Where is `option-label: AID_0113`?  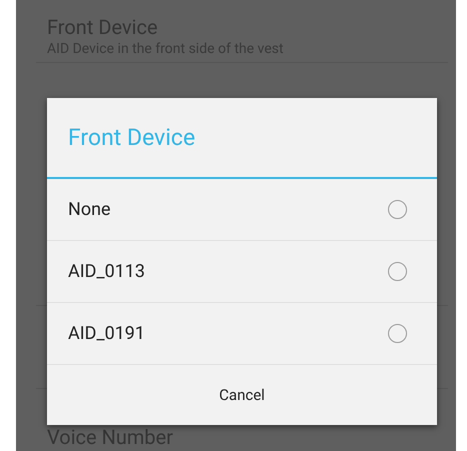 option-label: AID_0113 is located at coordinates (107, 271).